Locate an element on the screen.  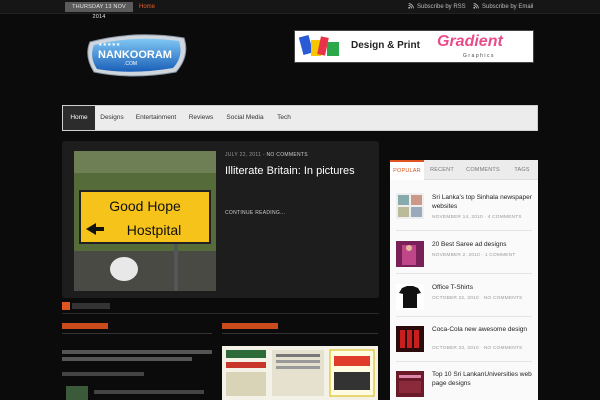
featured-comments: NO COMMENTS is located at coordinates (287, 155).